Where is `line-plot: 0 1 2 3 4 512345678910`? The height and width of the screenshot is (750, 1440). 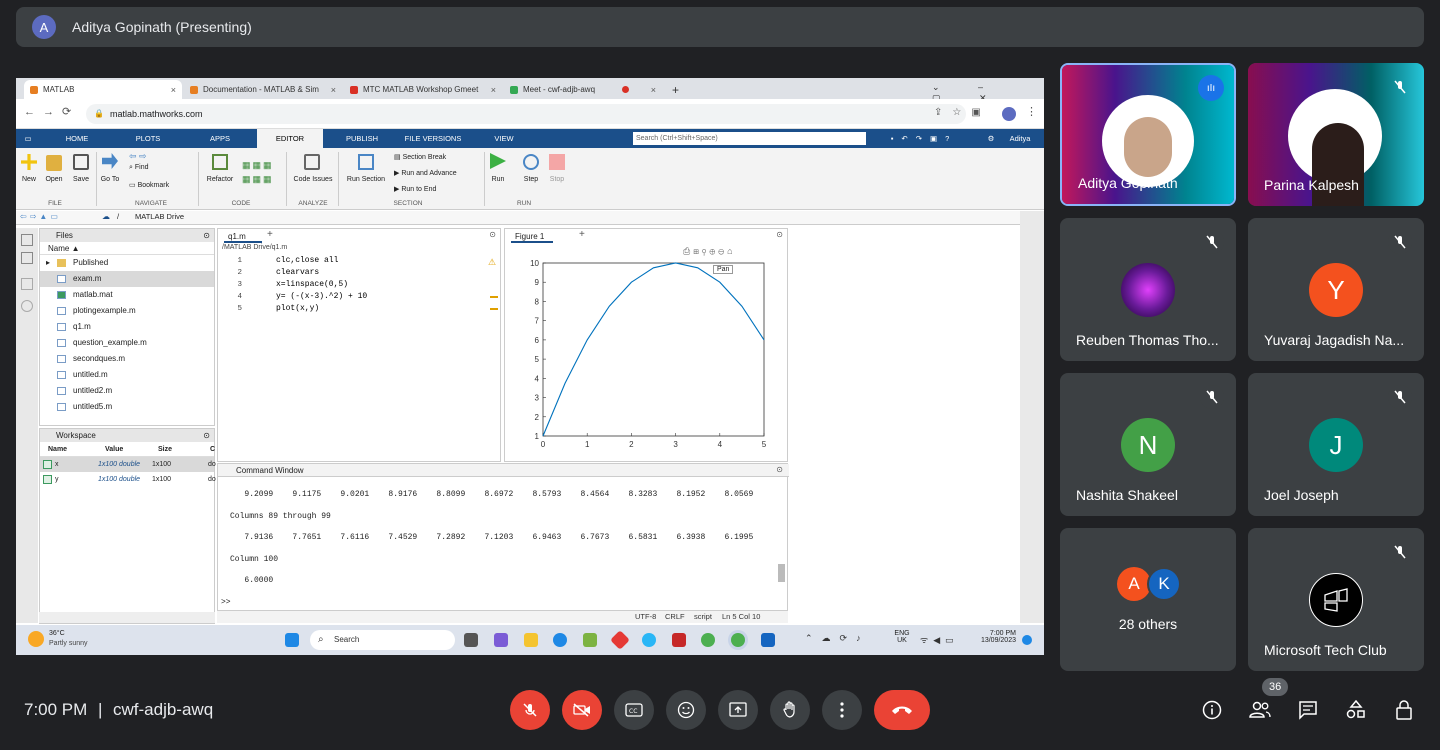
line-plot: 0 1 2 3 4 512345678910 is located at coordinates (647, 352).